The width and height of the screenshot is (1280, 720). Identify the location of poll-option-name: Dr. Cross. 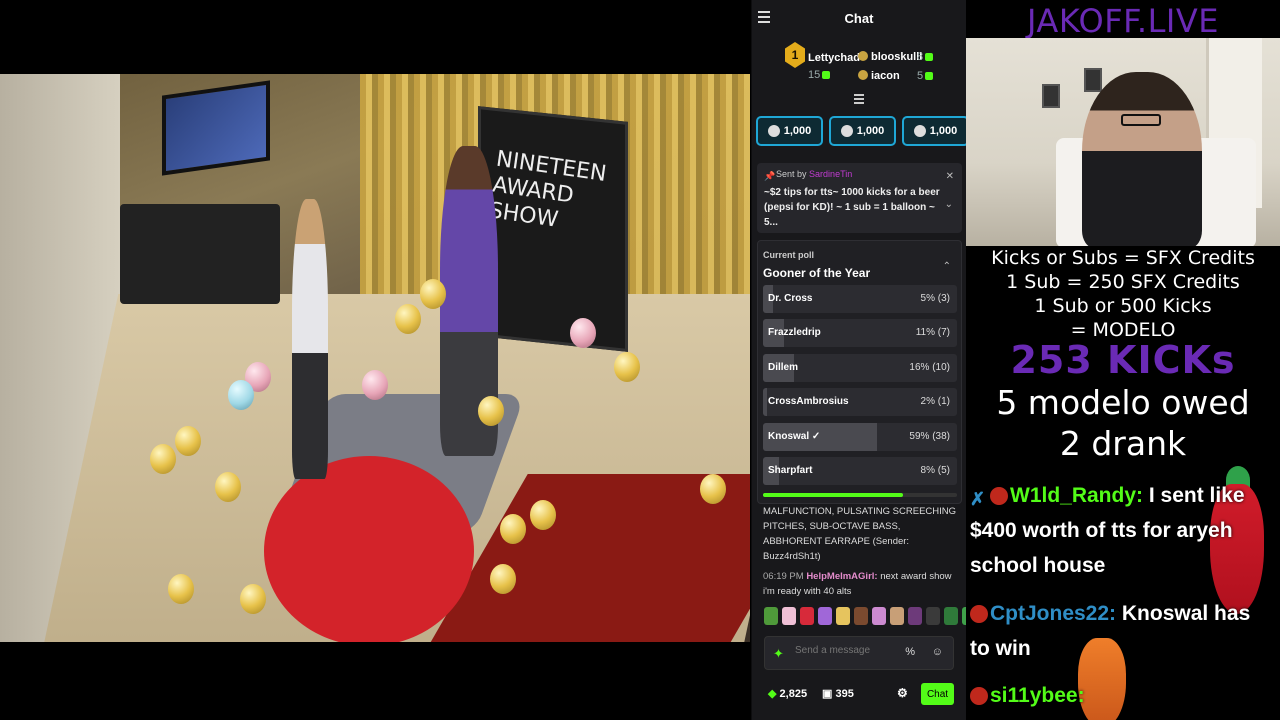
(790, 298).